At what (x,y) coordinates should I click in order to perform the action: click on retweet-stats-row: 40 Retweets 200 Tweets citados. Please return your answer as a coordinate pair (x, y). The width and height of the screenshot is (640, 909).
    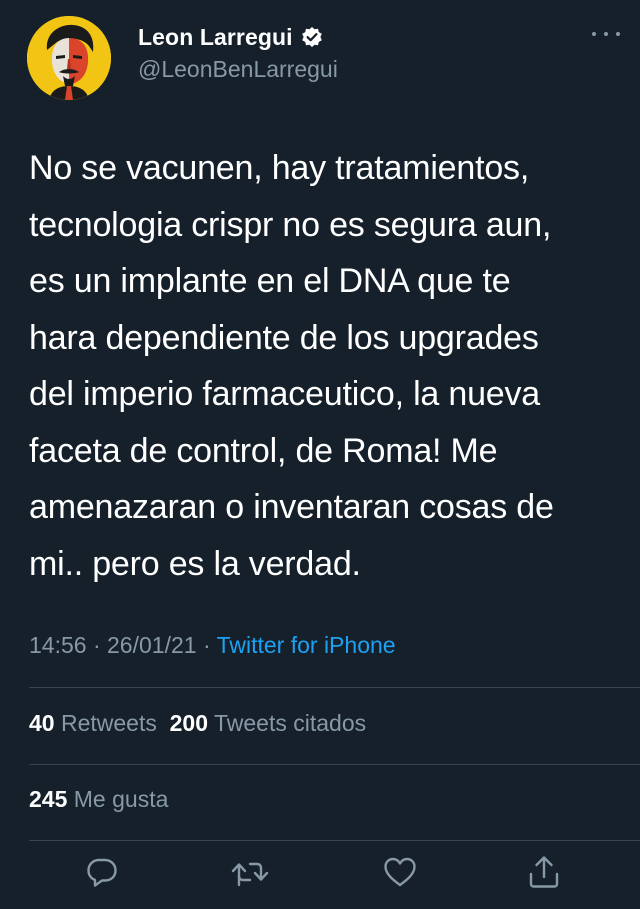
    Looking at the image, I should click on (197, 723).